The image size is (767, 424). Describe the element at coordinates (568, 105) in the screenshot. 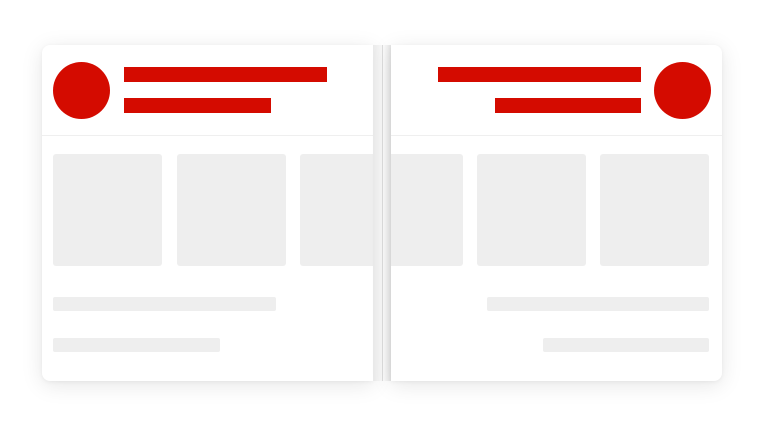

I see `right-subtitle-bar` at that location.